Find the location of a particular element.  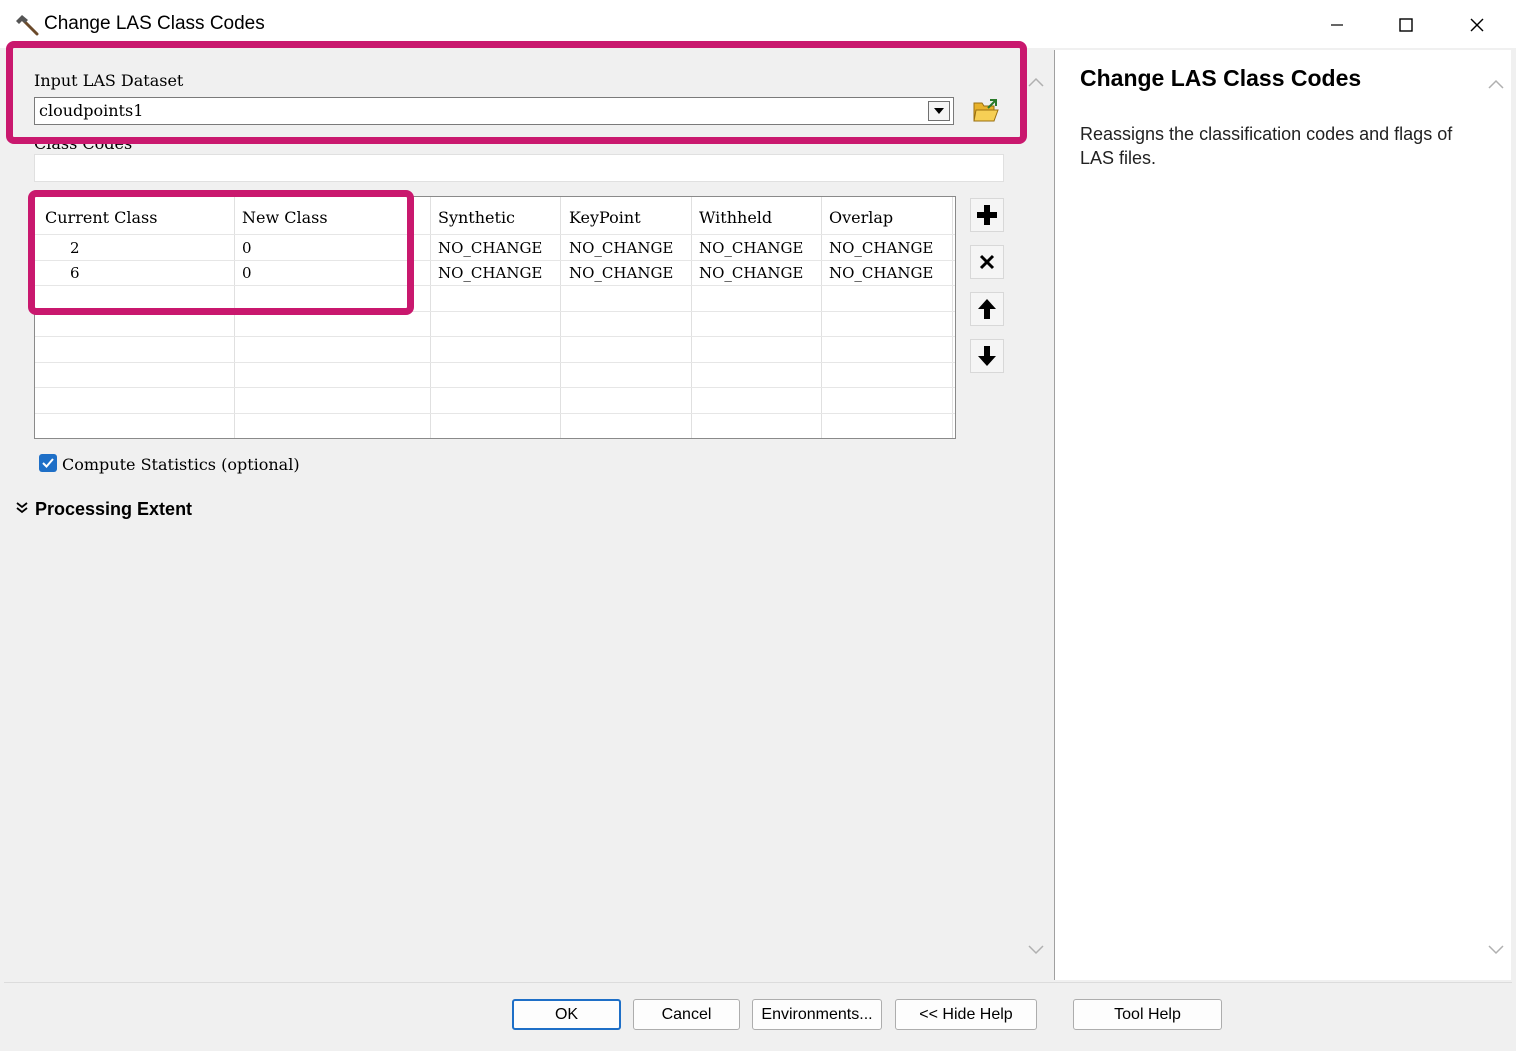

scroll-down-icon is located at coordinates (1036, 950).